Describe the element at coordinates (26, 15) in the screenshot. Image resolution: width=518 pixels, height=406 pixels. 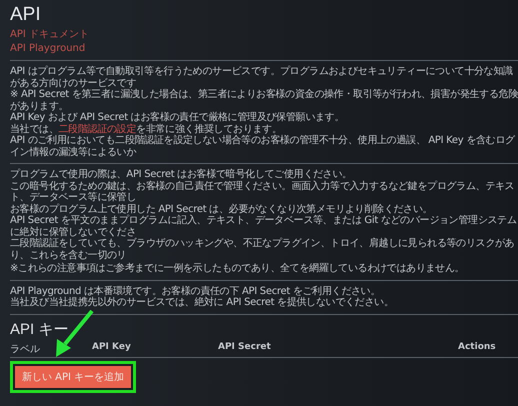
I see `page-title: API` at that location.